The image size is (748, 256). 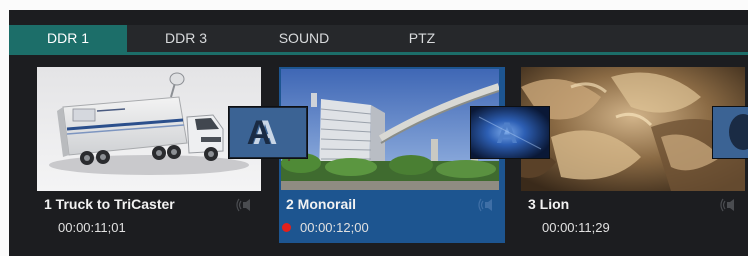 I want to click on blue-flare-icon: A, so click(x=510, y=132).